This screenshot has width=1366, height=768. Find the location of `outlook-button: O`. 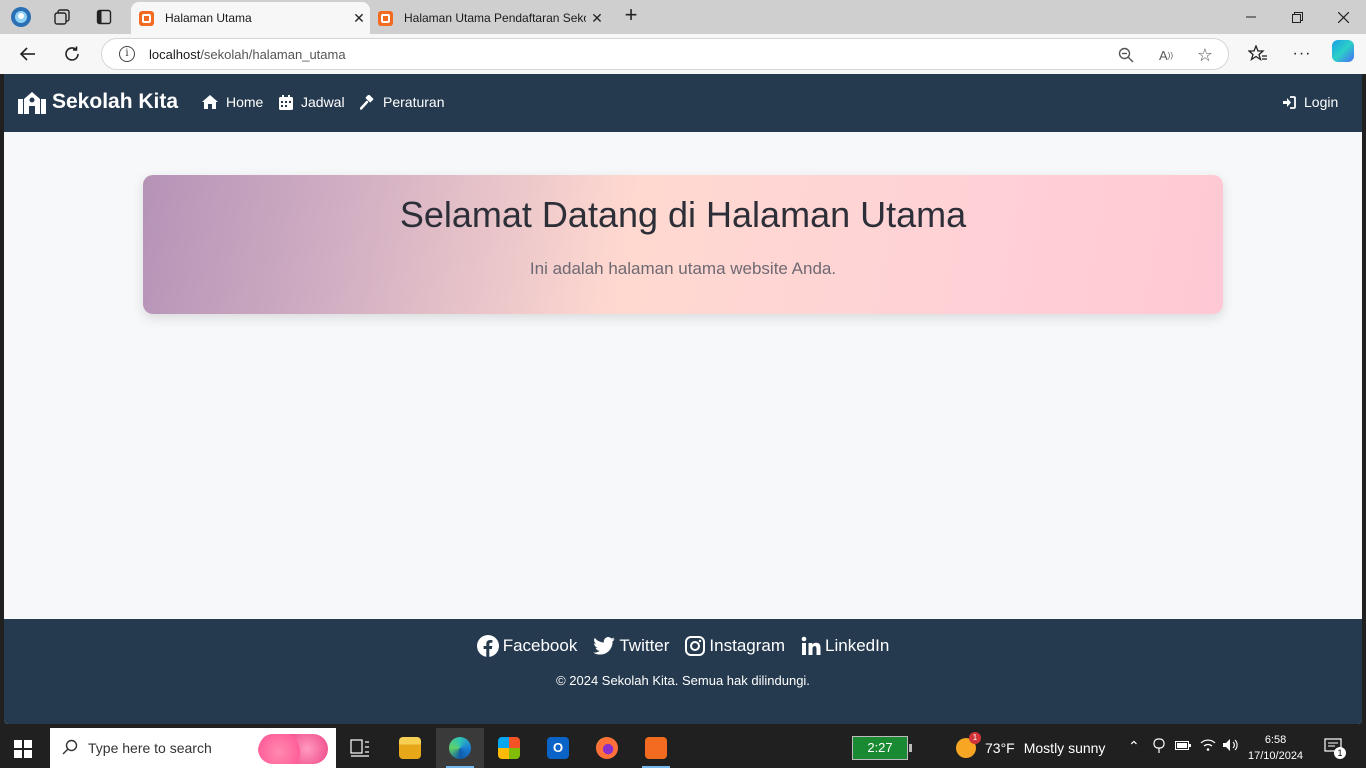

outlook-button: O is located at coordinates (558, 748).